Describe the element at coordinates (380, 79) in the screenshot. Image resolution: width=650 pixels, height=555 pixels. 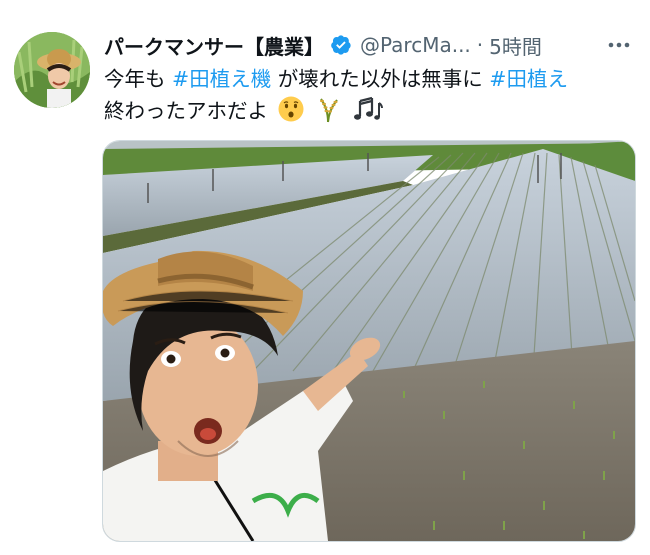
I see `tweet-text-segment: が壊れた以外は無事に` at that location.